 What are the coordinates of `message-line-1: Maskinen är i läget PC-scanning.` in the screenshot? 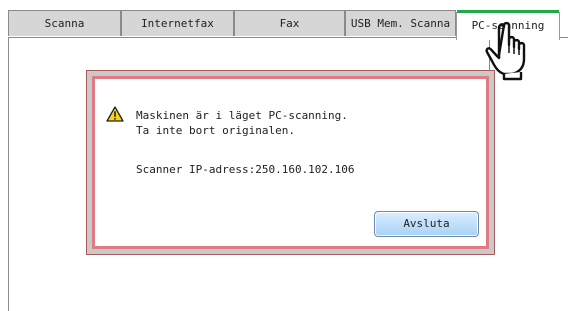 It's located at (242, 115).